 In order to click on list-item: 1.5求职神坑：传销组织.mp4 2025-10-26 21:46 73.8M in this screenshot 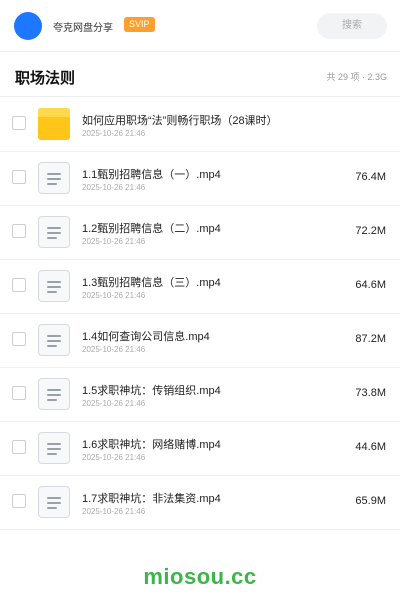, I will do `click(200, 395)`.